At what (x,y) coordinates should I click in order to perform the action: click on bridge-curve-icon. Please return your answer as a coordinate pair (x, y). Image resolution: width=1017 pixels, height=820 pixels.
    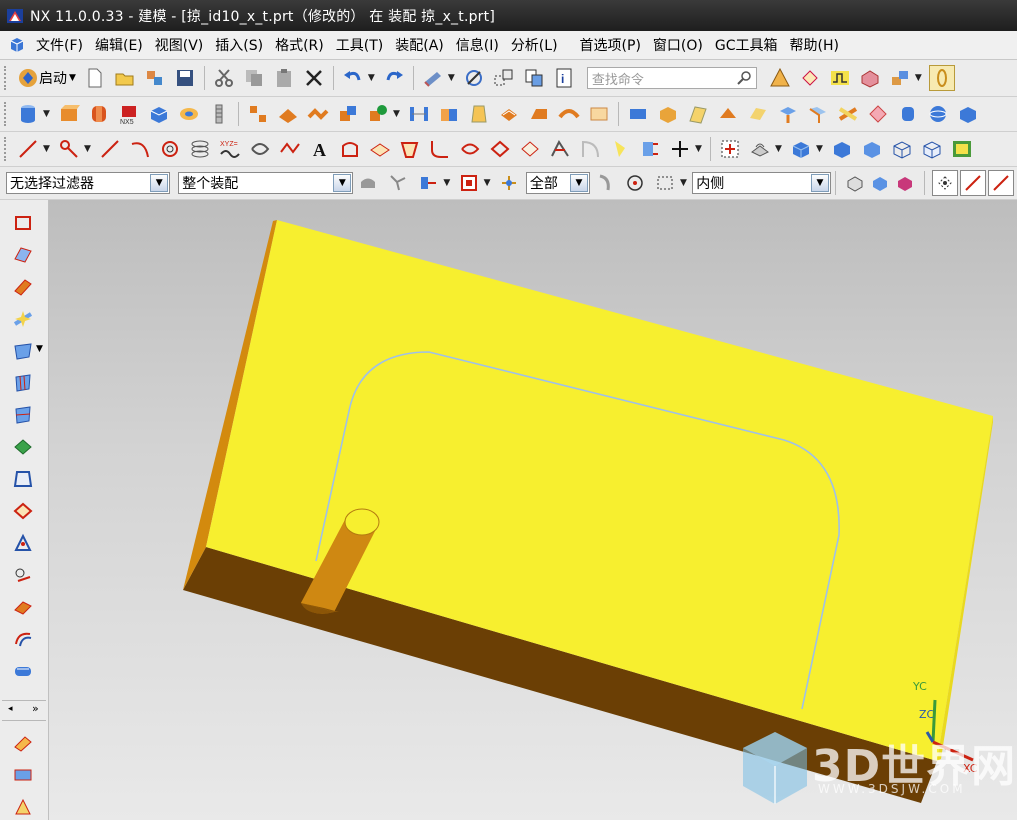
    Looking at the image, I should click on (410, 149).